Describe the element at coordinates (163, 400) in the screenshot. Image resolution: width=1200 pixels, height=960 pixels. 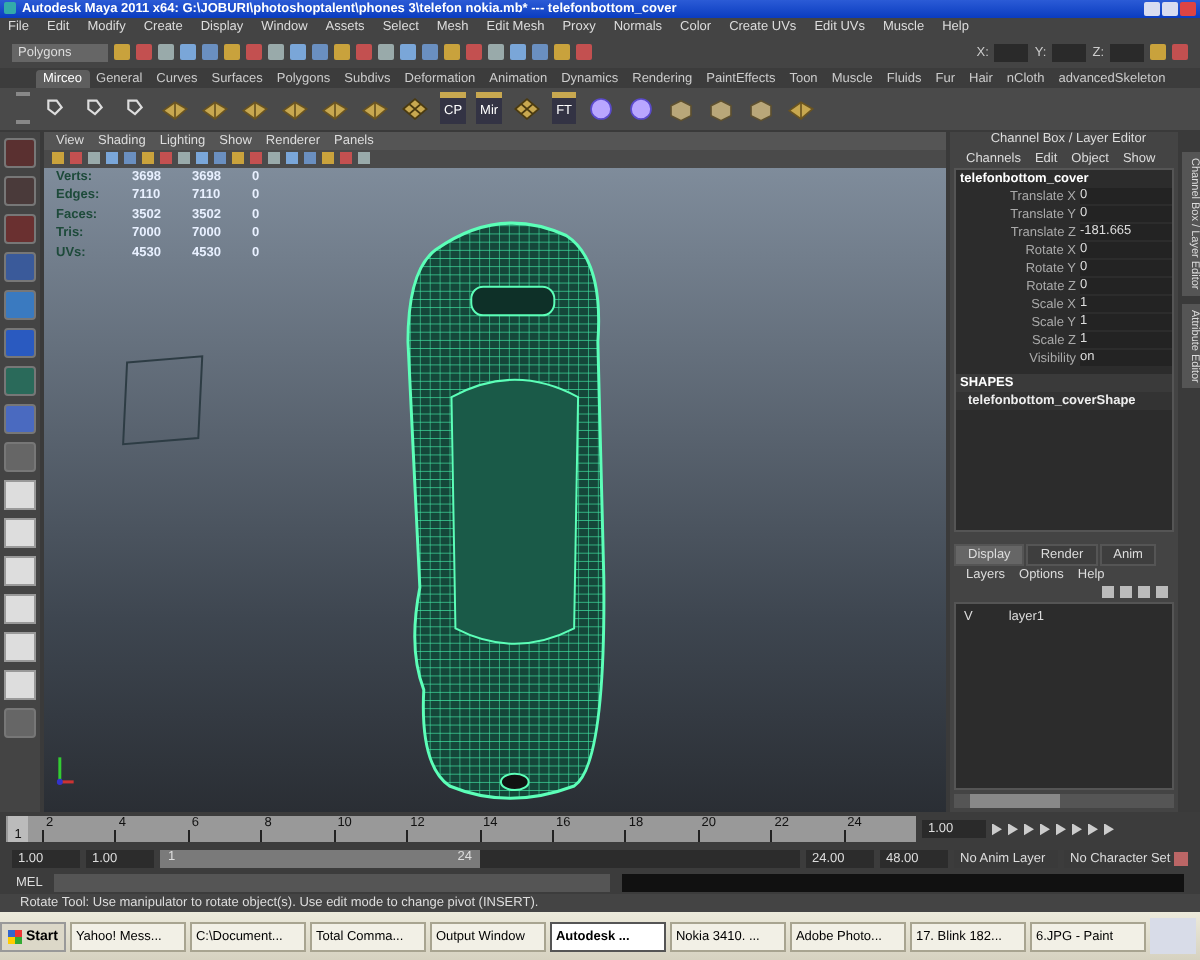
I see `camera-frame-icon` at that location.